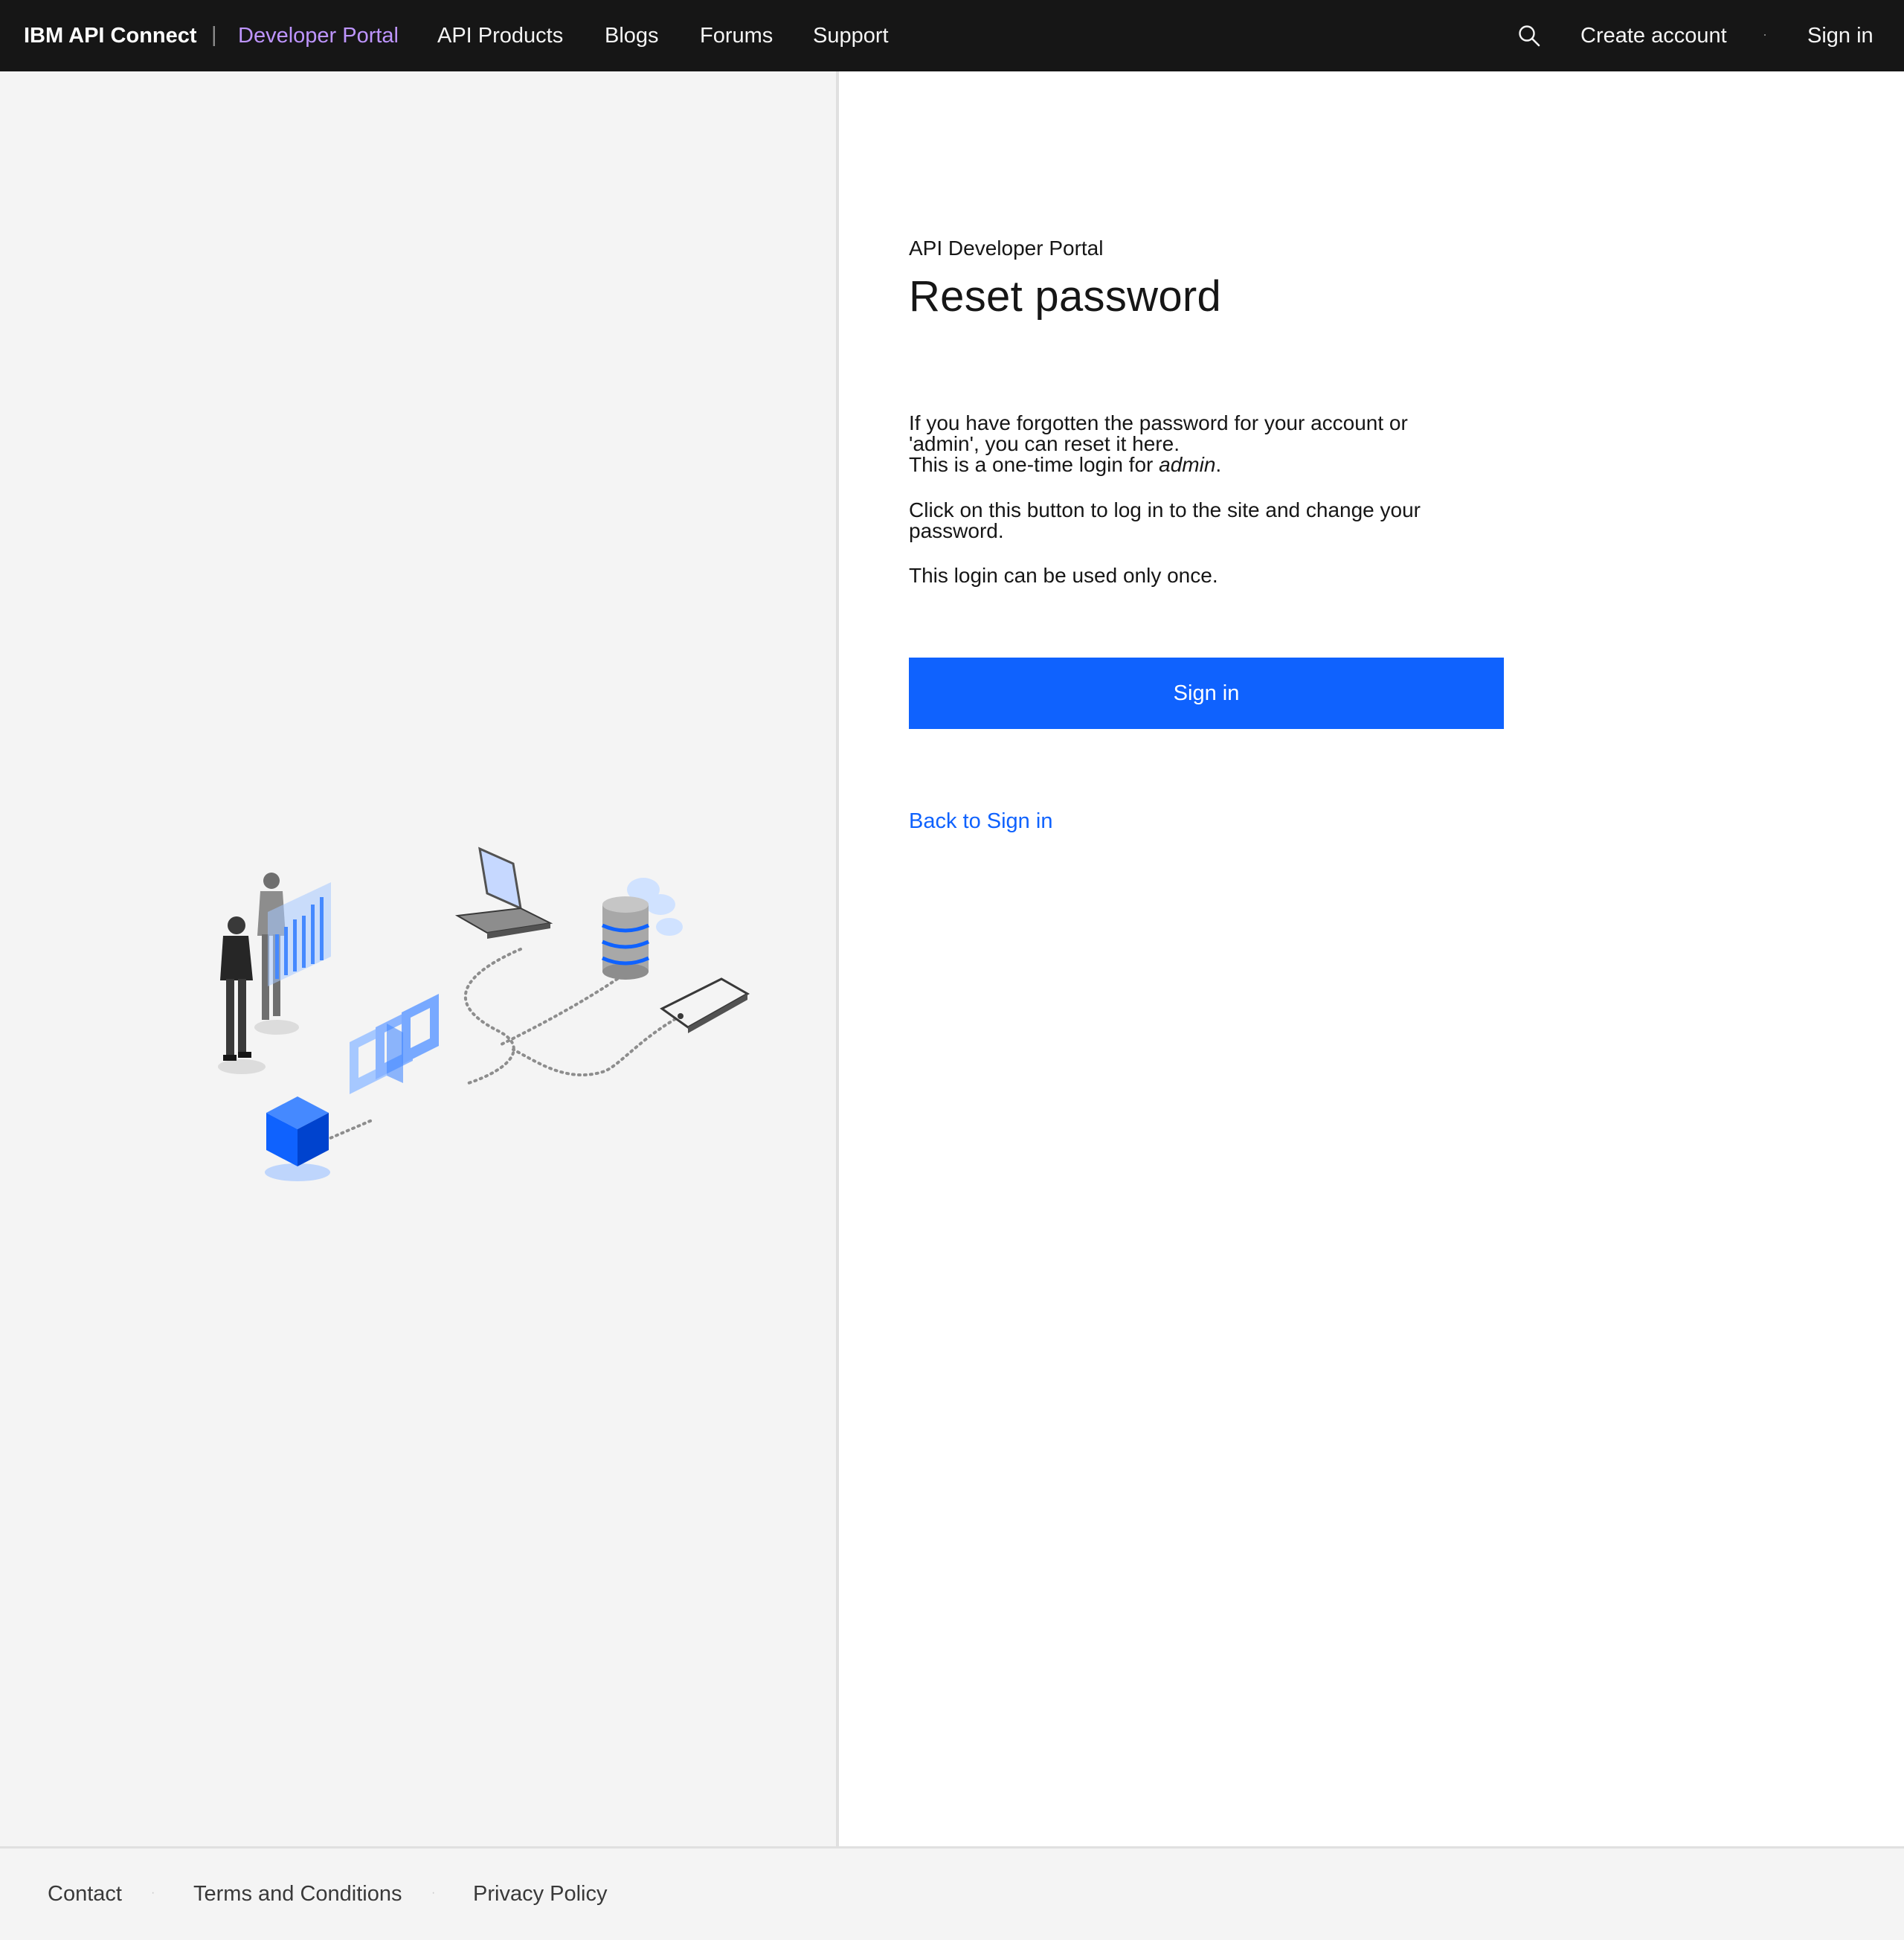  What do you see at coordinates (851, 35) in the screenshot?
I see `nav-link-support: Support` at bounding box center [851, 35].